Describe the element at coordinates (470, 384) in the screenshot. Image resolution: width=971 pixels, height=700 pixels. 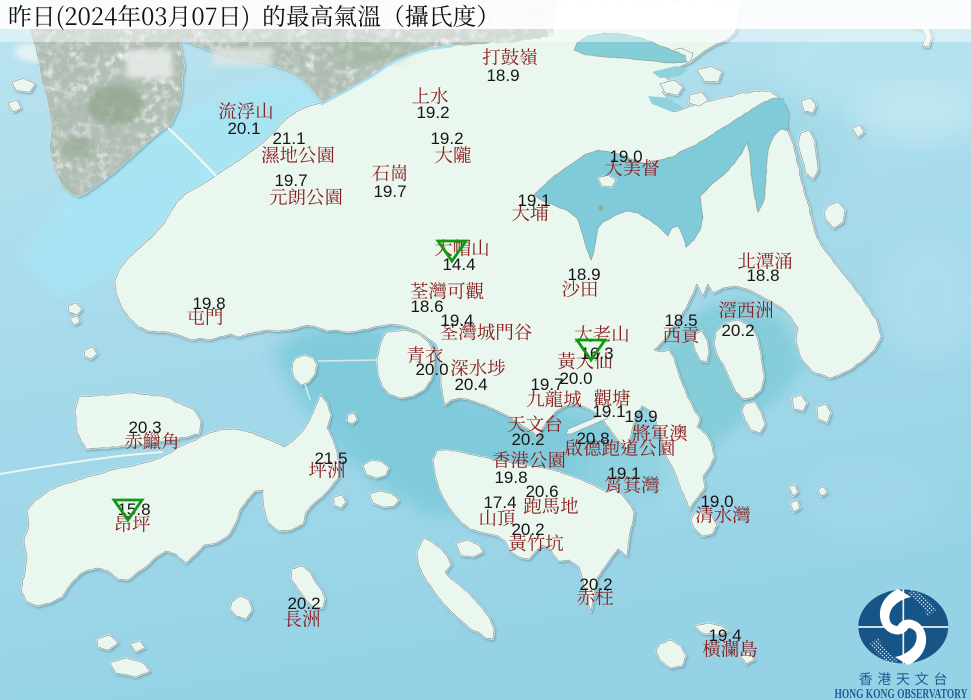
I see `svg-text: 20.4` at that location.